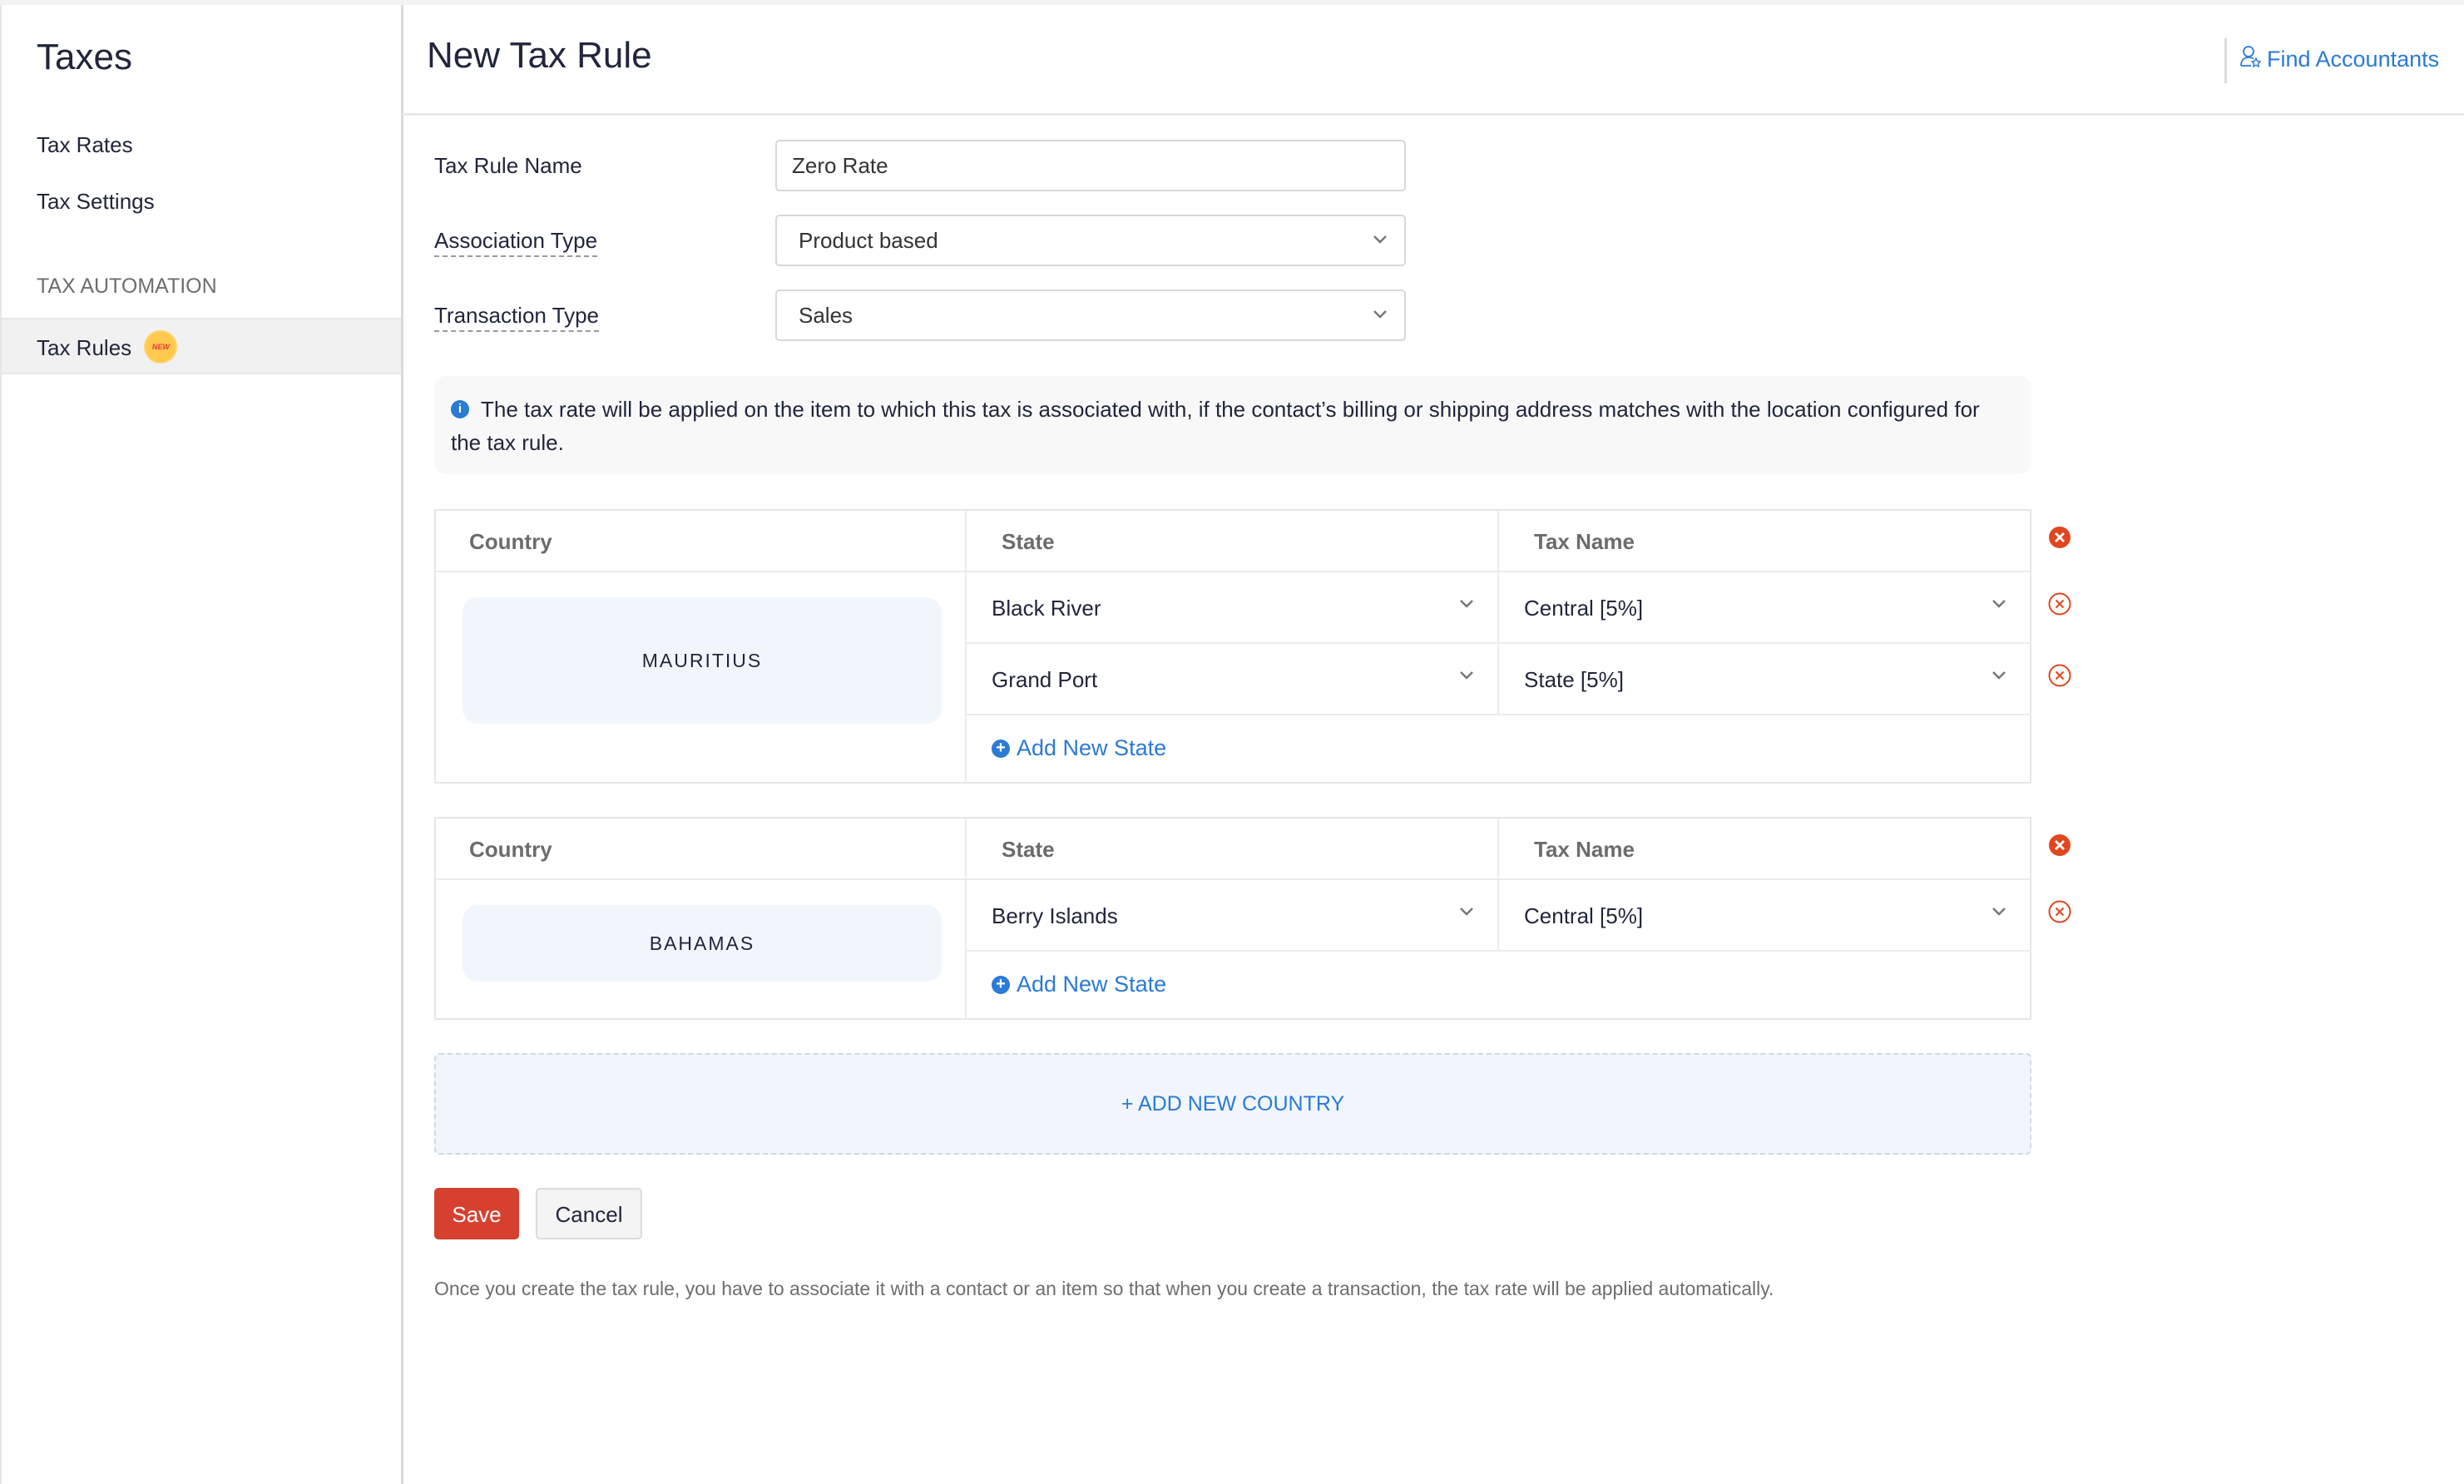 The width and height of the screenshot is (2464, 1484). What do you see at coordinates (1764, 679) in the screenshot?
I see `tax-name-select: State [5%]` at bounding box center [1764, 679].